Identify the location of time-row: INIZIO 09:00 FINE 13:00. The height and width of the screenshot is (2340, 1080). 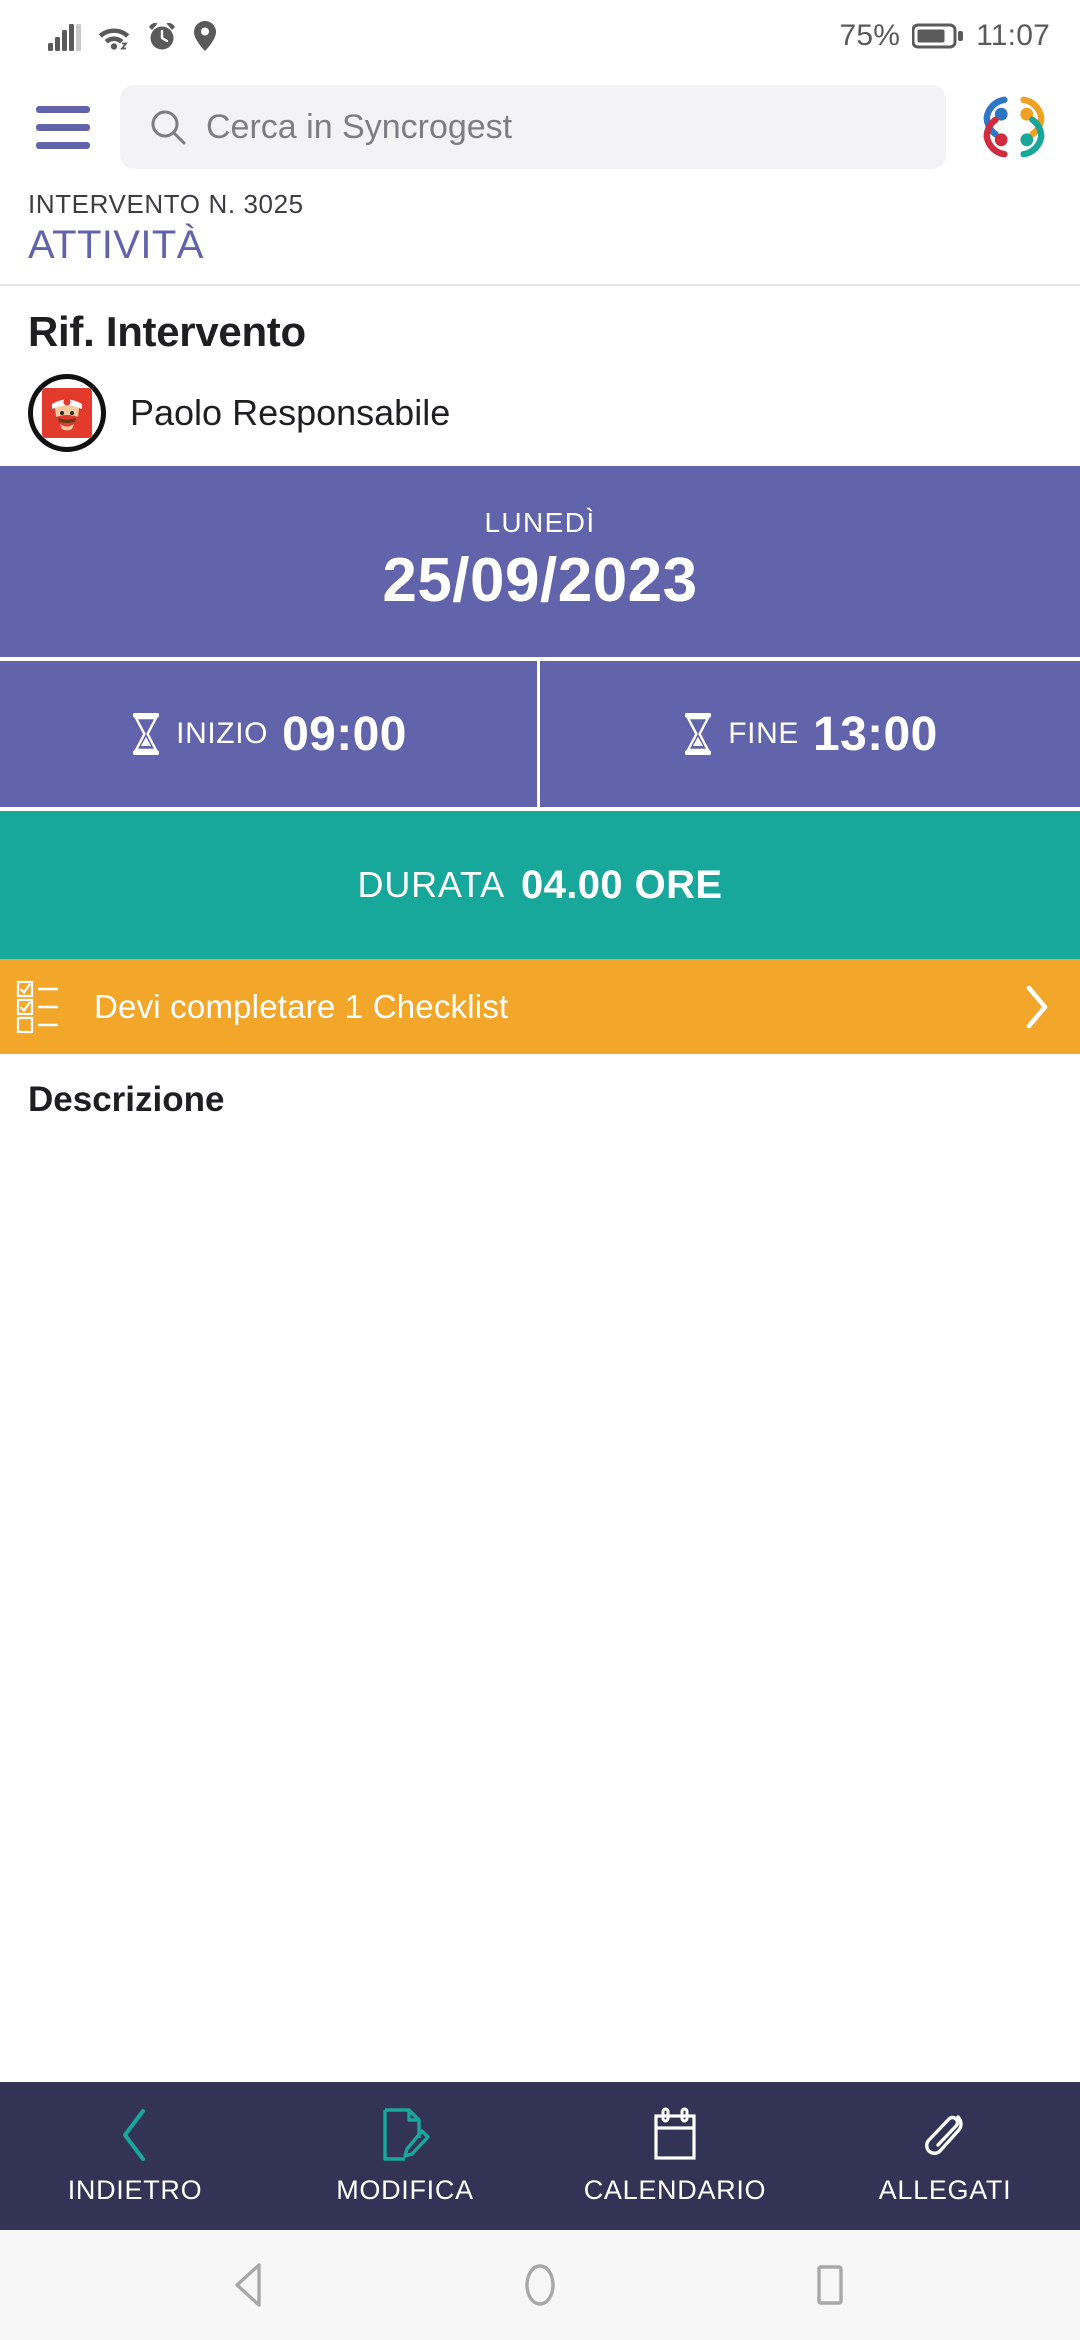
(540, 736).